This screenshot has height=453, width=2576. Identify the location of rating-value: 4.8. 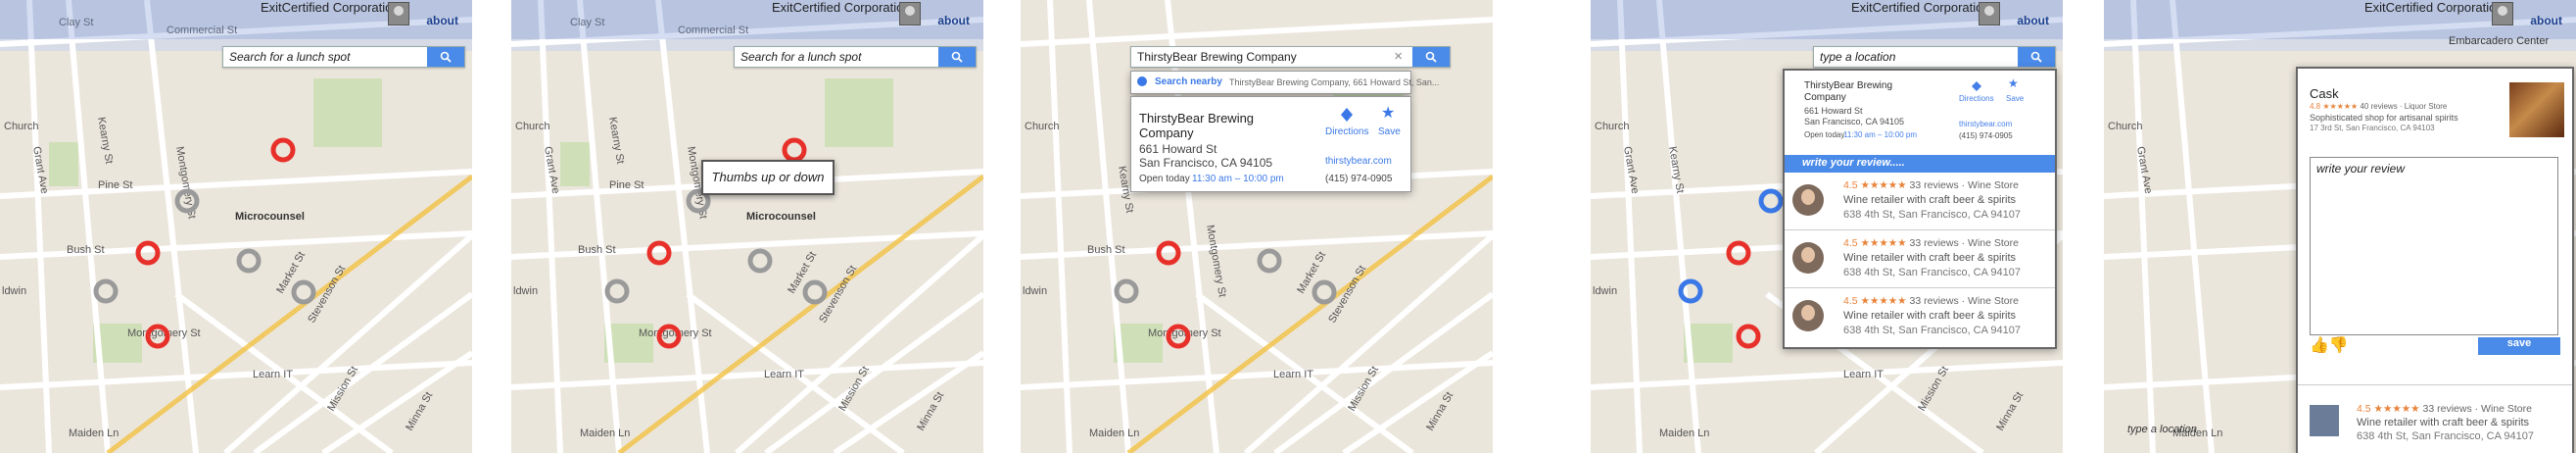
(2316, 107).